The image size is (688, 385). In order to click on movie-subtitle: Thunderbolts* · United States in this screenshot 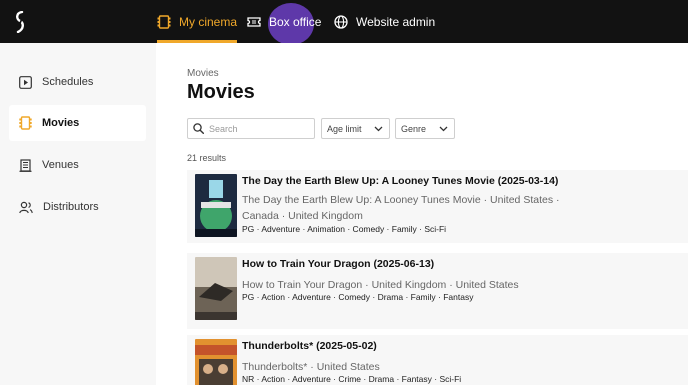, I will do `click(311, 367)`.